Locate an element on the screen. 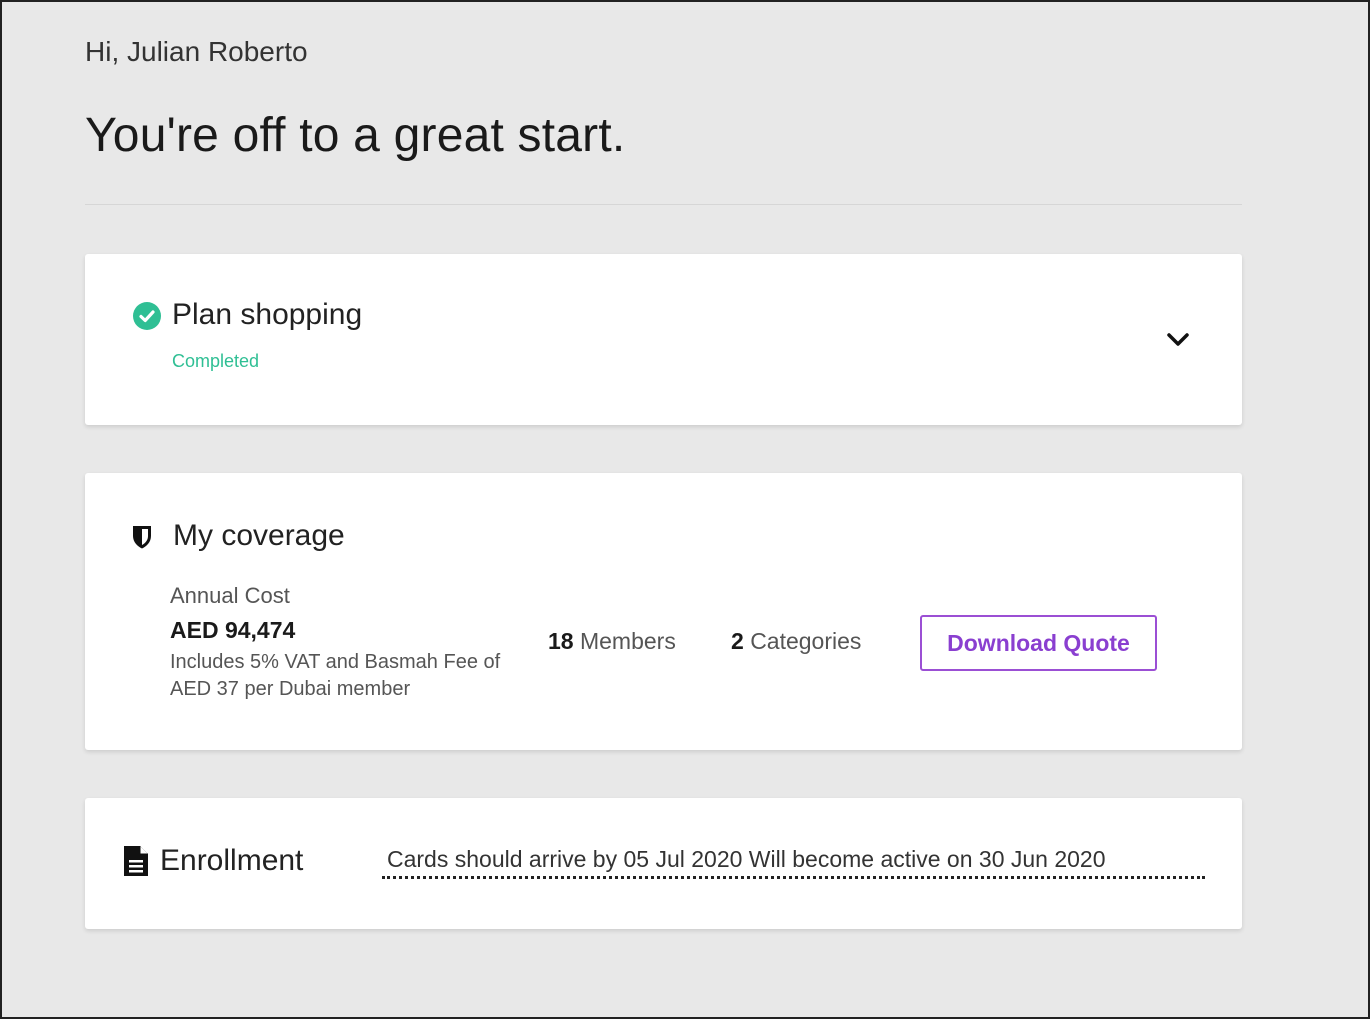  categories-label: Categories is located at coordinates (806, 641).